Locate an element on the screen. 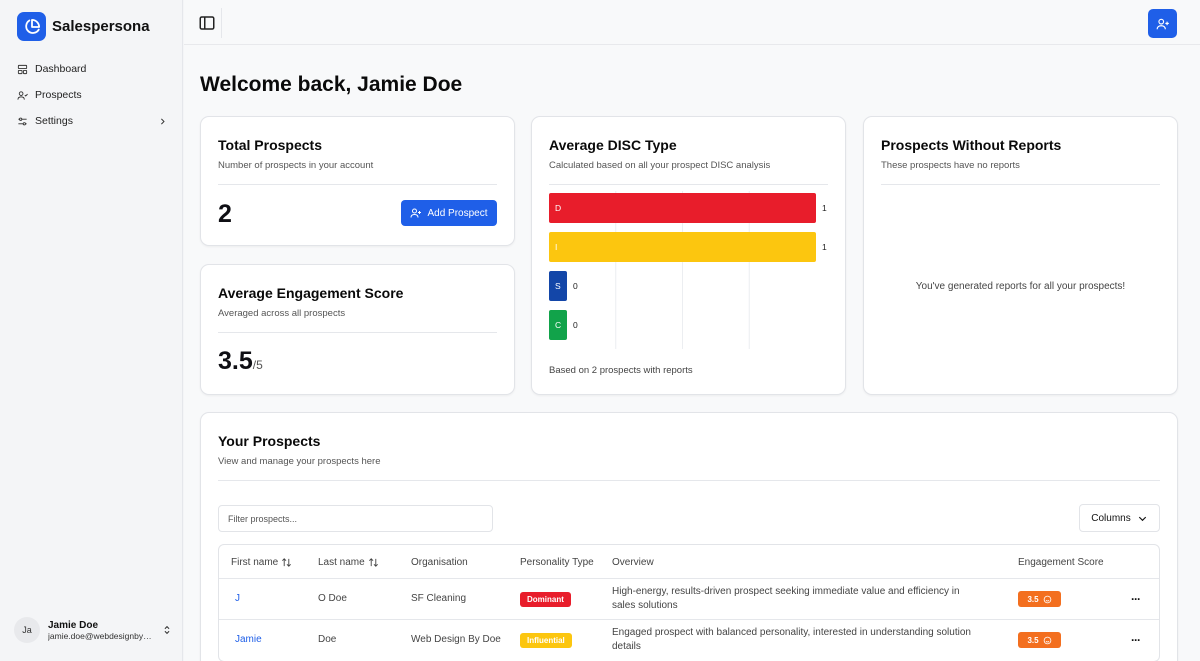  disc-bar-chart: D 1 I 1 S 0 C 0 is located at coordinates (688, 270).